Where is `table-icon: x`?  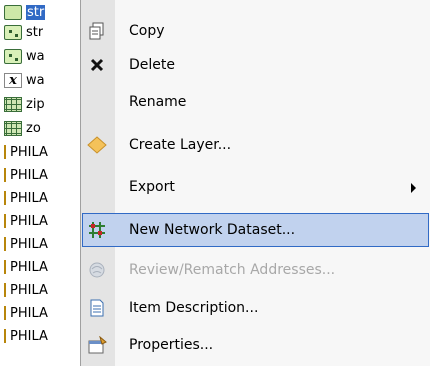
table-icon: x is located at coordinates (13, 80).